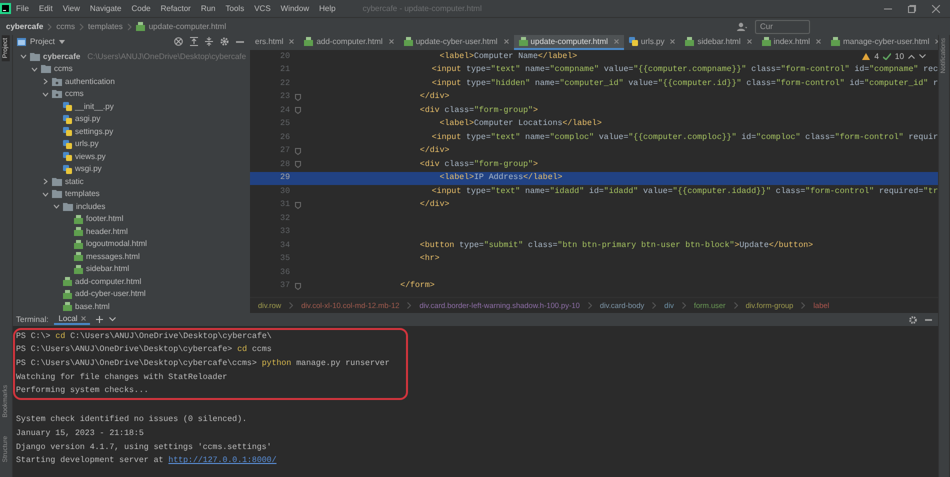 Image resolution: width=950 pixels, height=477 pixels. I want to click on code-line: <input type="text" name="comploc" value="{{computer.comploc}}" id="comploc" class="form-control" requir, so click(684, 137).